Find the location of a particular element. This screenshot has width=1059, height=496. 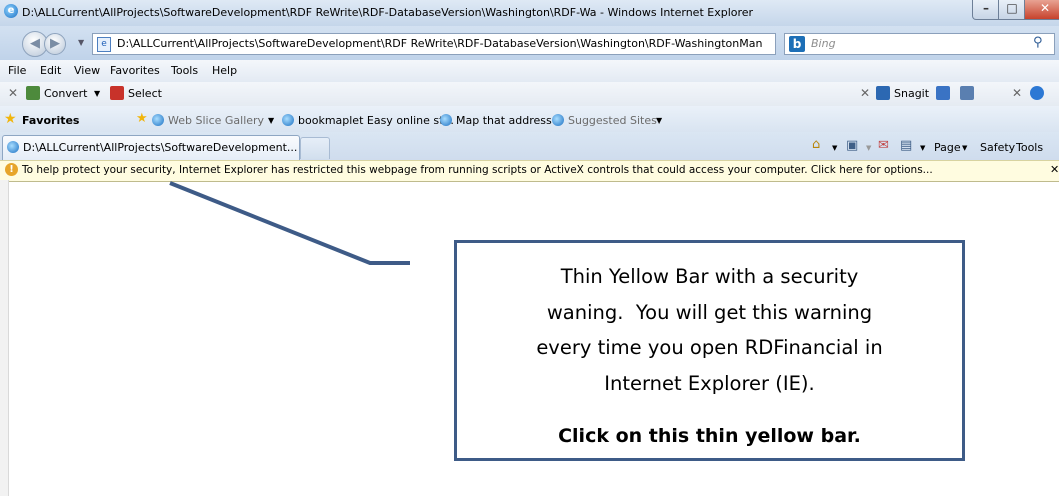

callout-line: waning. You will get this warning is located at coordinates (709, 312).